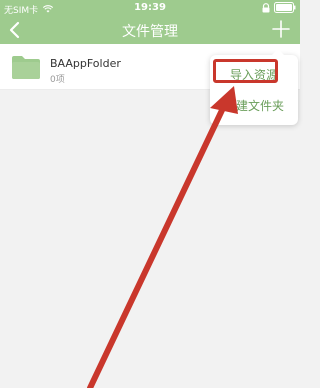  What do you see at coordinates (278, 52) in the screenshot?
I see `popup-caret` at bounding box center [278, 52].